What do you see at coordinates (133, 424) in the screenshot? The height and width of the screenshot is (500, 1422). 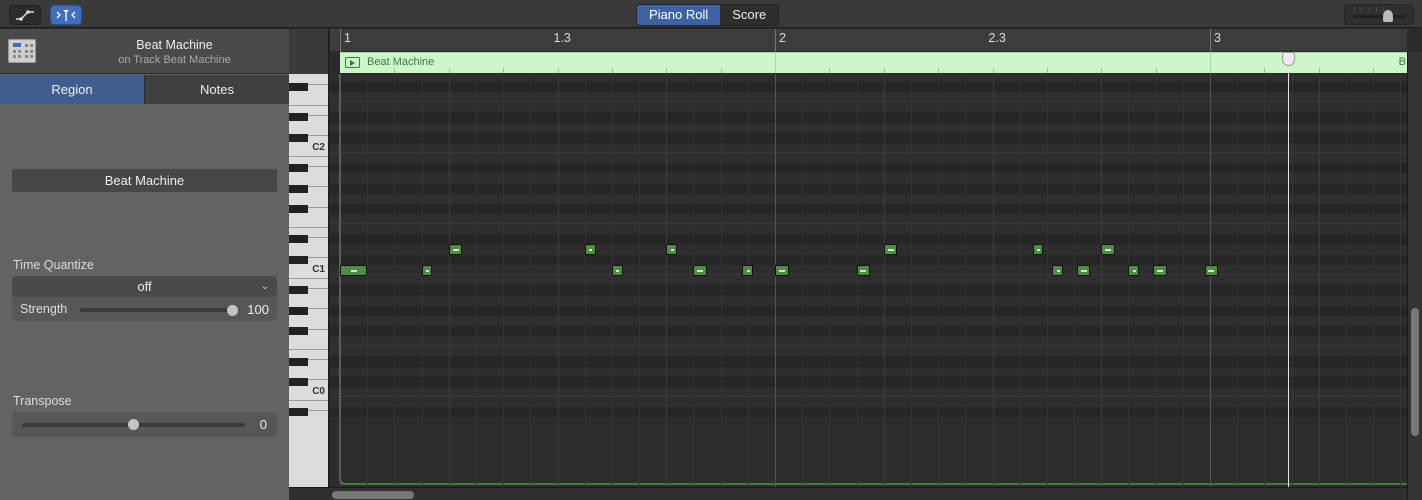 I see `transpose-slider-thumb` at bounding box center [133, 424].